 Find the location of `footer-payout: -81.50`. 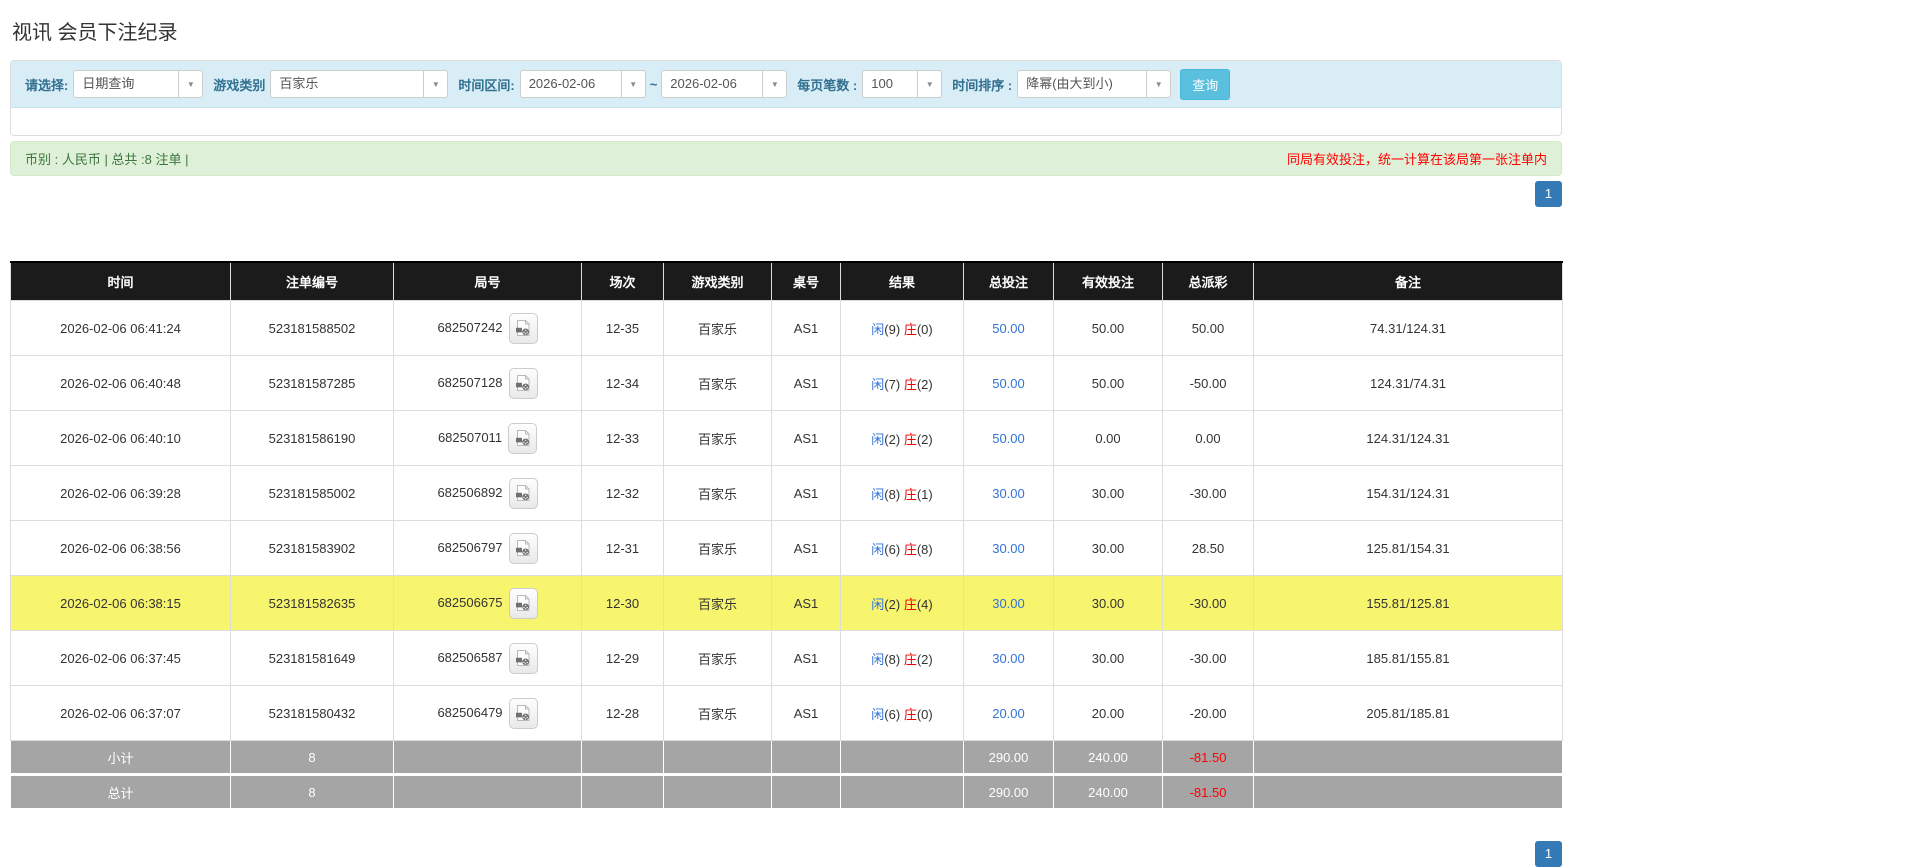

footer-payout: -81.50 is located at coordinates (1208, 791).